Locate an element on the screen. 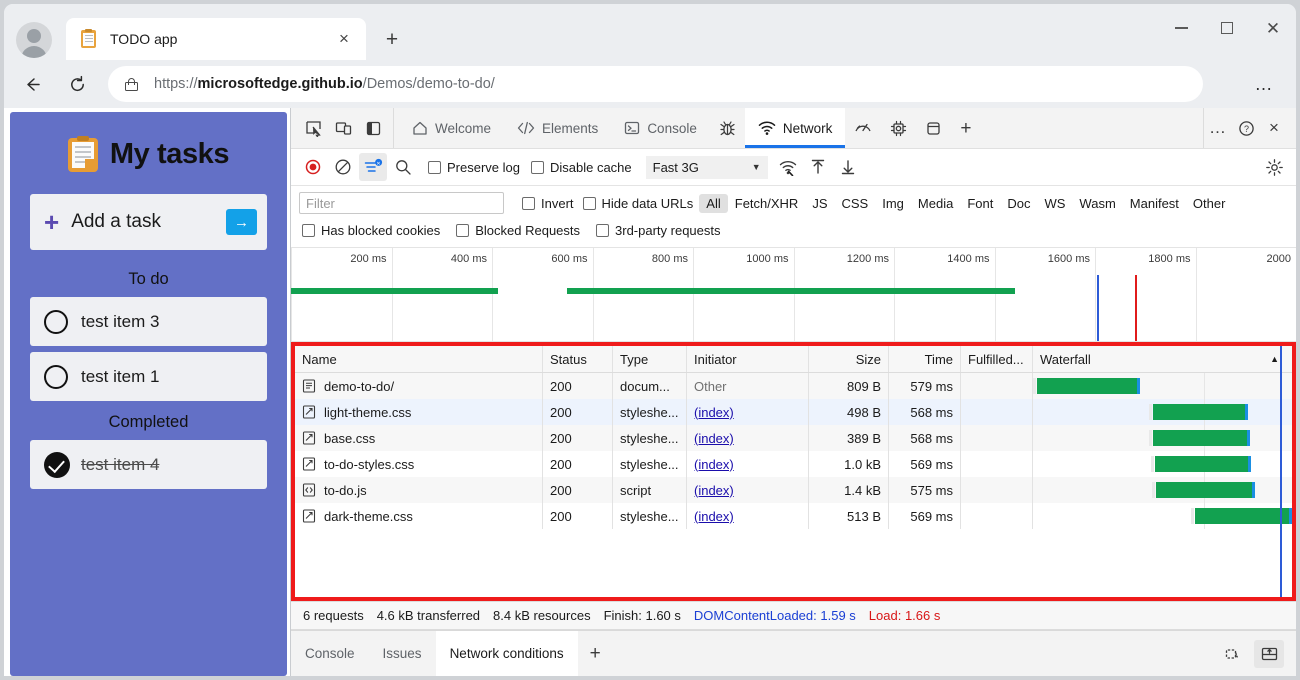 The width and height of the screenshot is (1300, 680). blocked-requests-checkbox: Blocked Requests is located at coordinates (518, 230).